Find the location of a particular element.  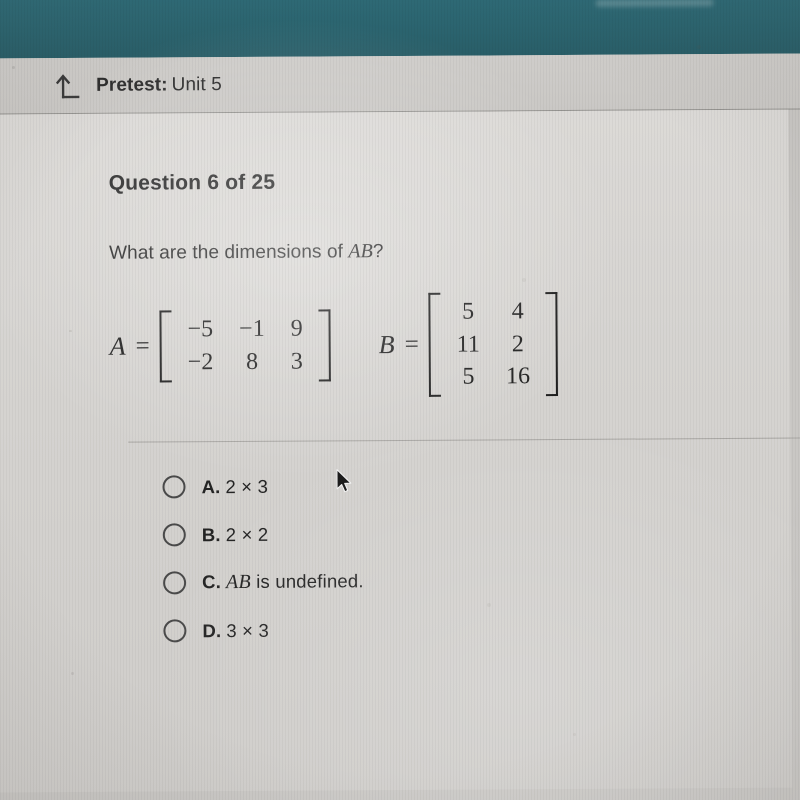

breadcrumb-bar: Pretest: Unit 5 is located at coordinates (400, 84).